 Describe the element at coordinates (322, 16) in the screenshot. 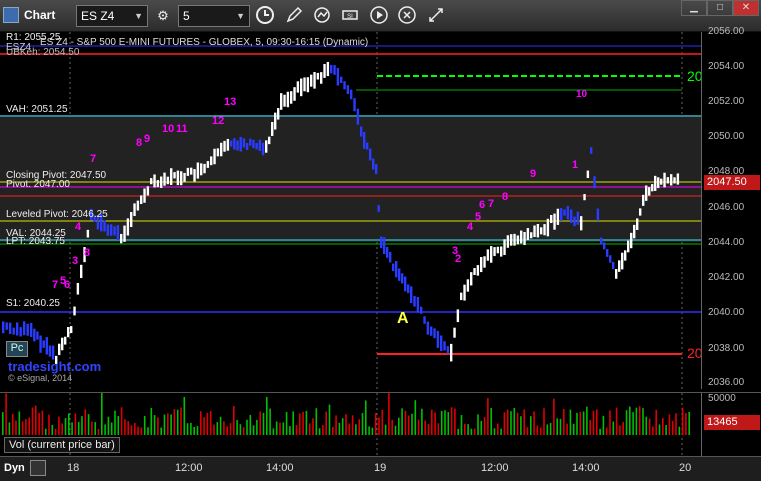

I see `refresh-icon` at that location.